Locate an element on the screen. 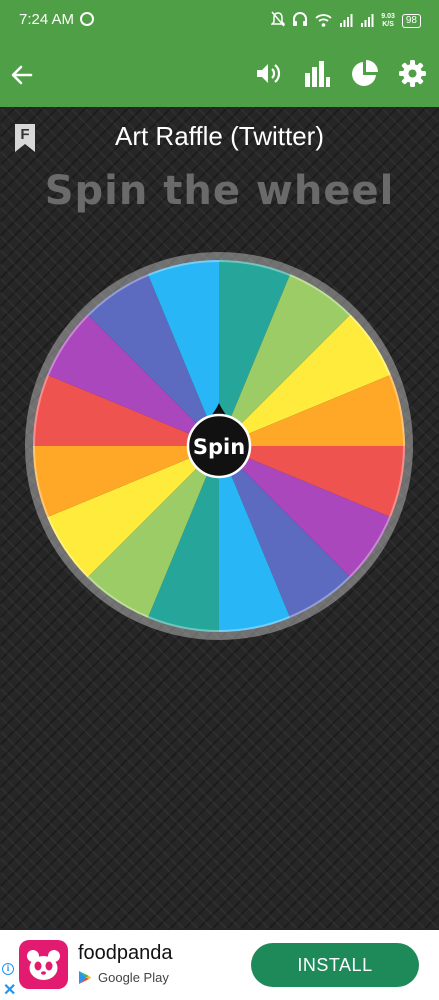  wheel-title: Art Raffle (Twitter) is located at coordinates (219, 136).